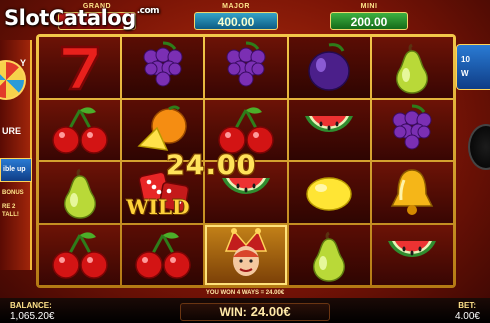 The width and height of the screenshot is (490, 323). I want to click on plum-symbol, so click(329, 67).